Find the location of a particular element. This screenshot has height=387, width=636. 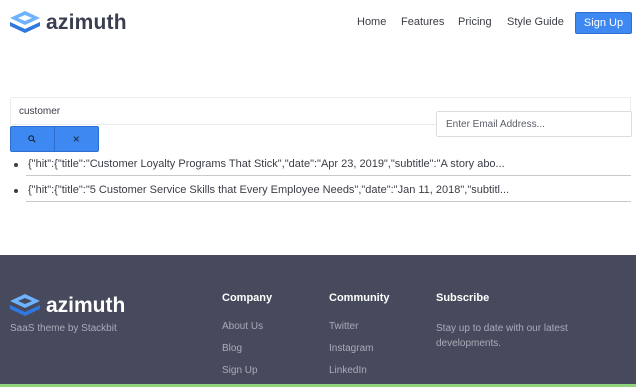

signup-button: Sign Up is located at coordinates (603, 23).